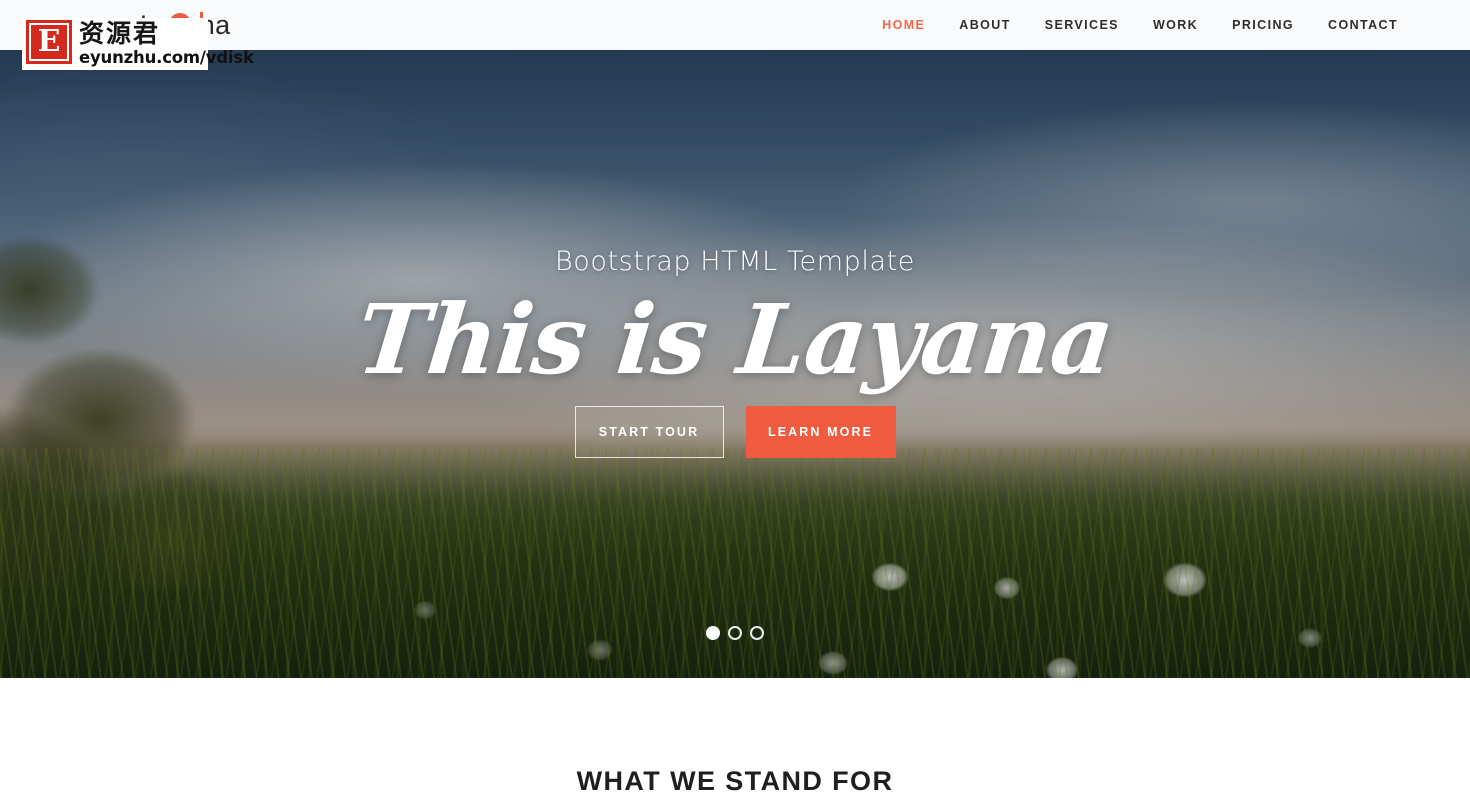  I want to click on nav-item-about: ABOUT, so click(984, 25).